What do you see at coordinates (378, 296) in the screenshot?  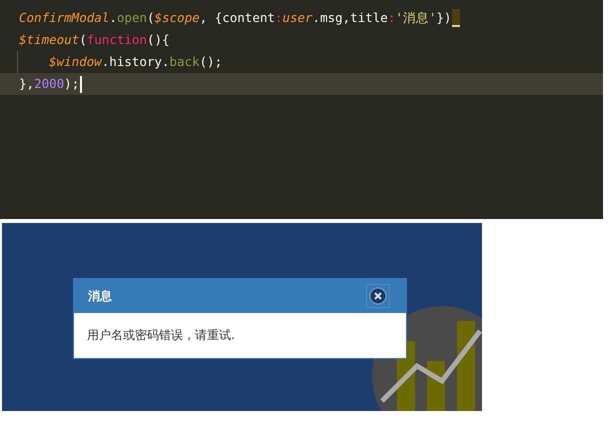 I see `close-button` at bounding box center [378, 296].